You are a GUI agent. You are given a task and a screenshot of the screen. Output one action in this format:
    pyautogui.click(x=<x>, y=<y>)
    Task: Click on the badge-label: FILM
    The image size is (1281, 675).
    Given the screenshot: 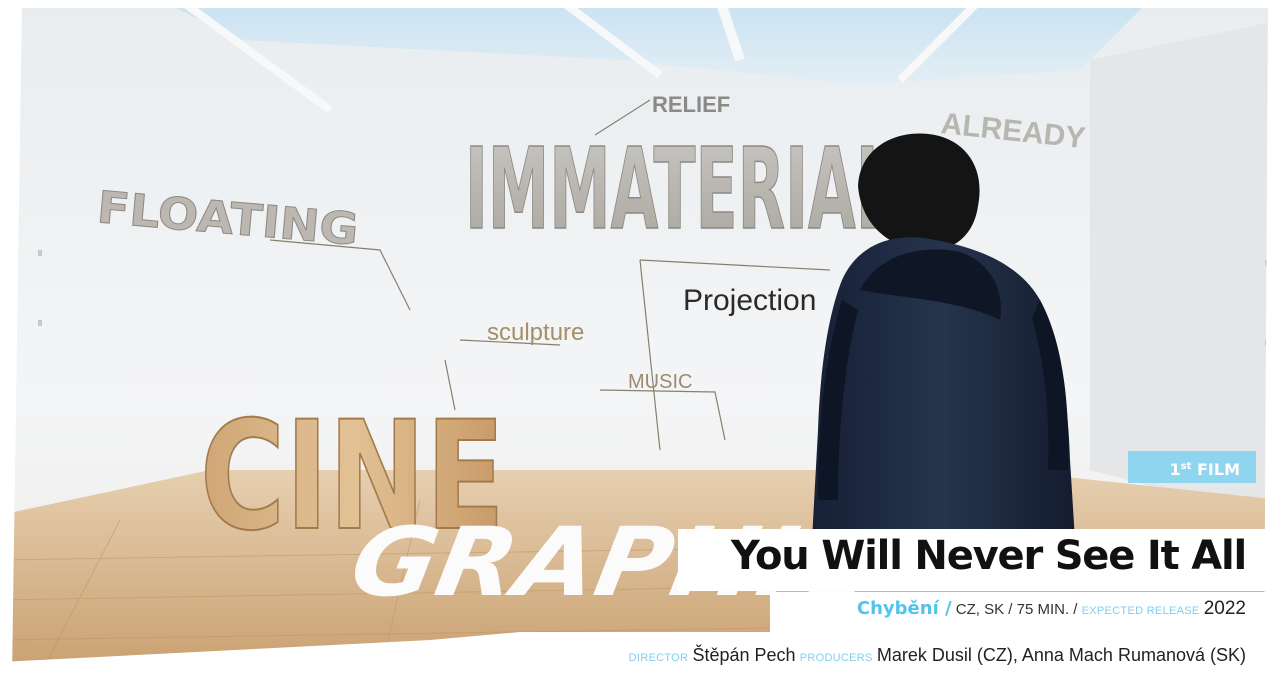 What is the action you would take?
    pyautogui.click(x=1218, y=469)
    